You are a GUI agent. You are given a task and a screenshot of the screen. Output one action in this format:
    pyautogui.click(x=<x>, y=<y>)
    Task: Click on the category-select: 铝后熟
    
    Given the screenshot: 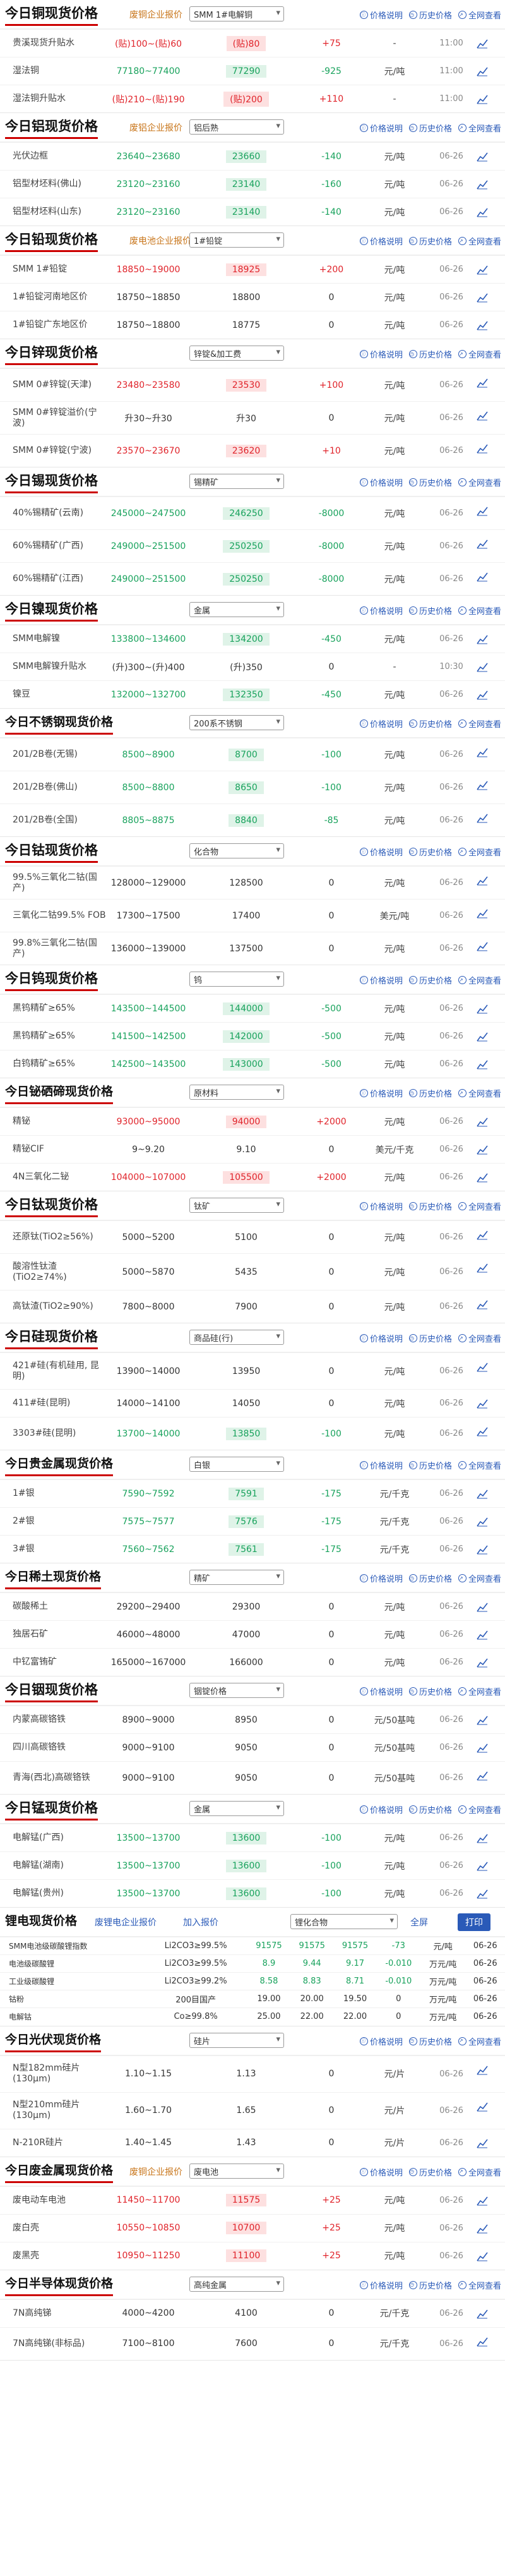 What is the action you would take?
    pyautogui.click(x=236, y=127)
    